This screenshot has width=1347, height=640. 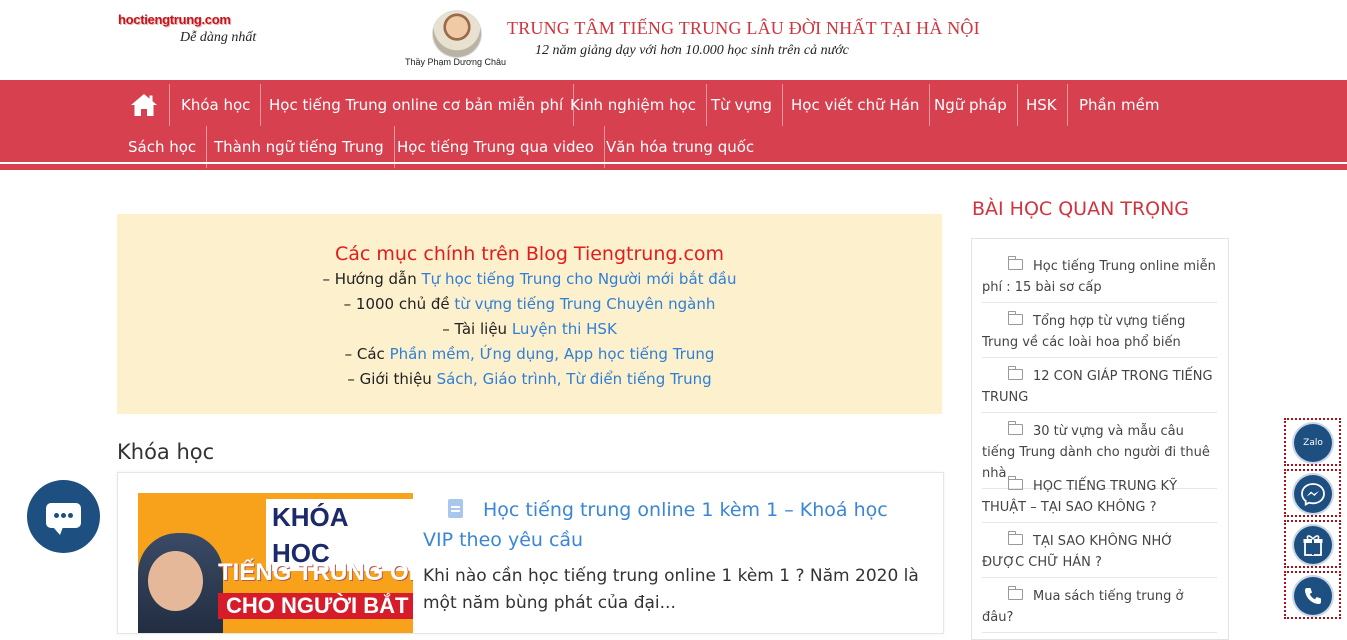 I want to click on nav-item-phan-mem: Phần mềm, so click(x=1119, y=105).